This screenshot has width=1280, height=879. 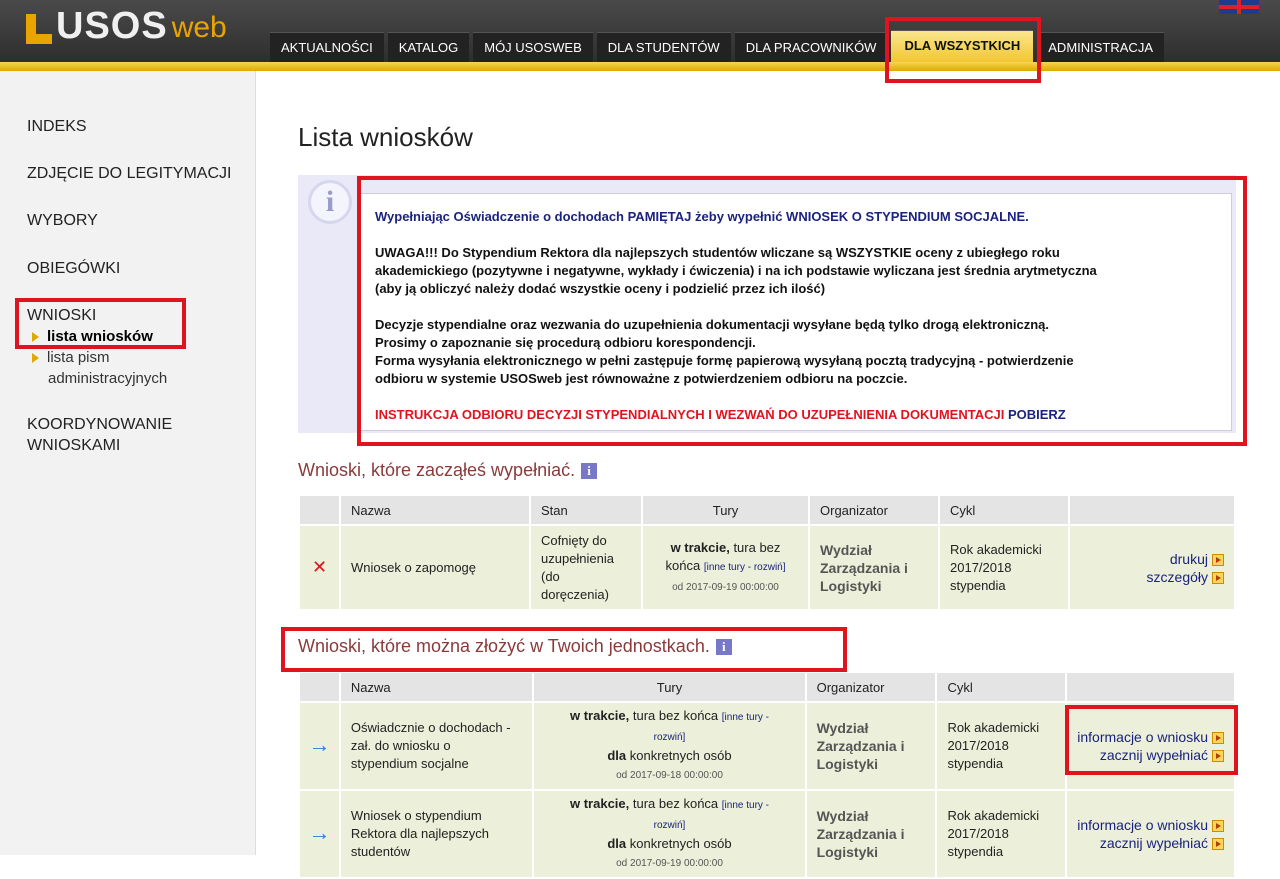 What do you see at coordinates (811, 47) in the screenshot?
I see `tab-dla-pracownikow: DLA PRACOWNIKÓW` at bounding box center [811, 47].